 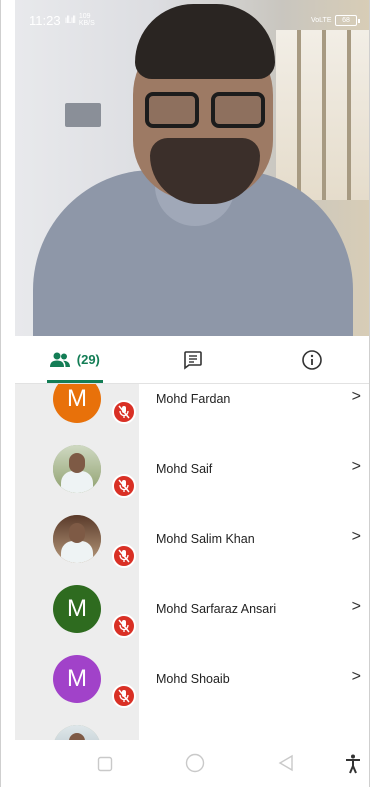 I want to click on tab-people: (29), so click(x=74, y=359).